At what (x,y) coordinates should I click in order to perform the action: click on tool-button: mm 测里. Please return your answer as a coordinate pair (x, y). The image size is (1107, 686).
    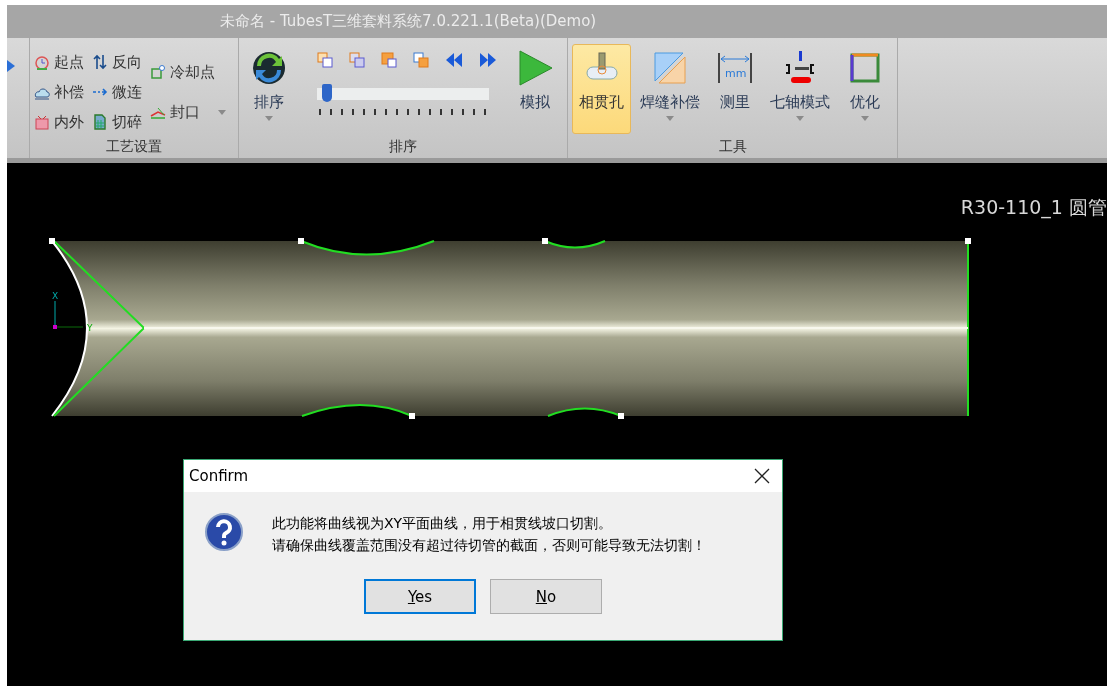
    Looking at the image, I should click on (735, 89).